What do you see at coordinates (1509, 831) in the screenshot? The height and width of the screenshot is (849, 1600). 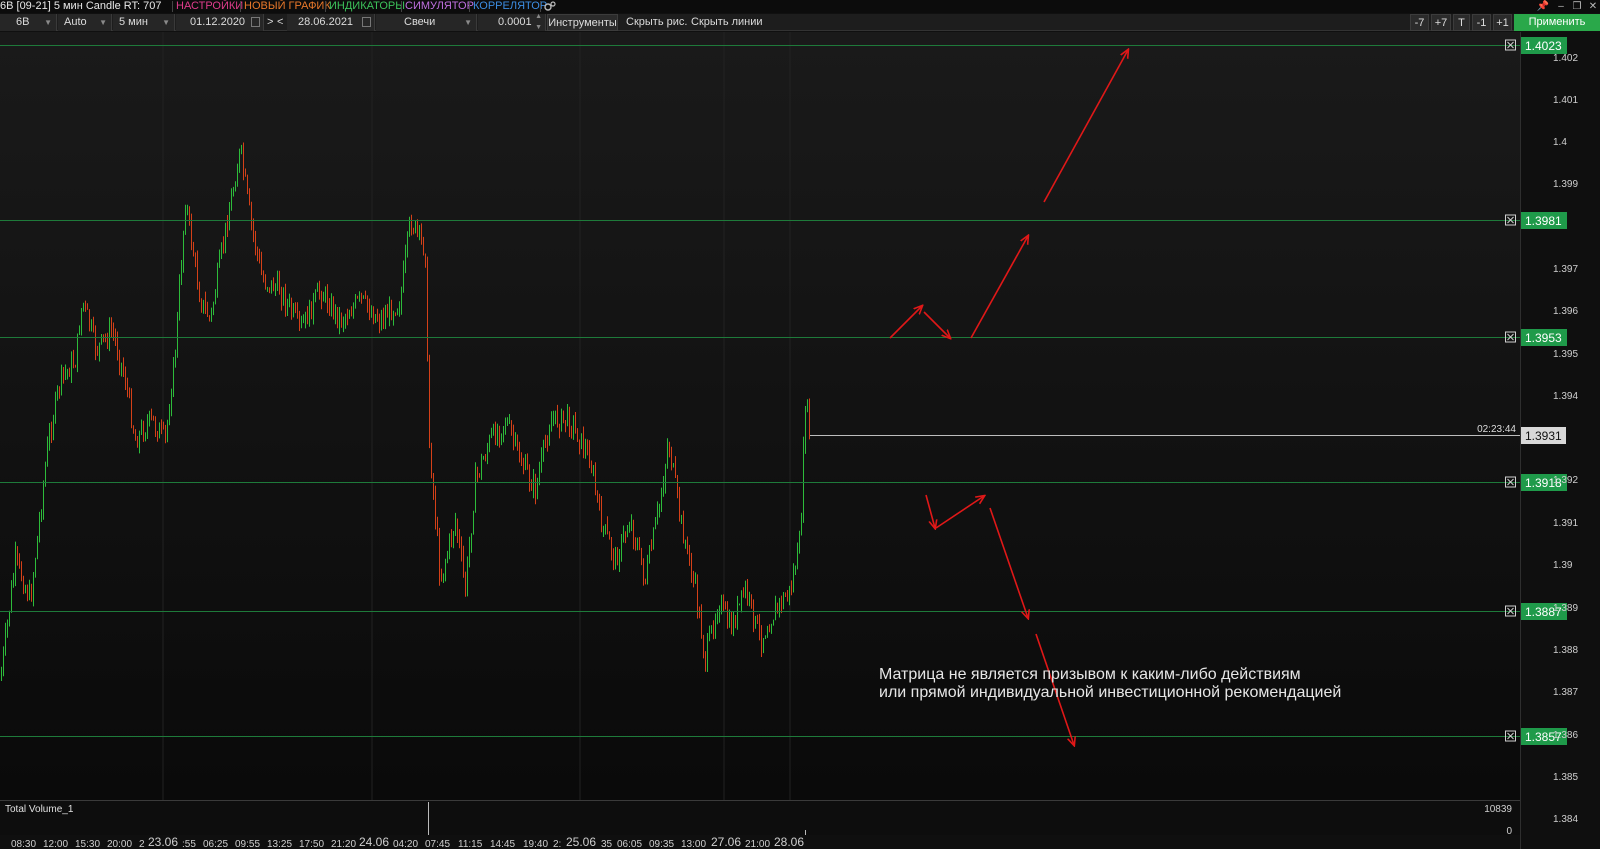 I see `volume-min-label: 0` at bounding box center [1509, 831].